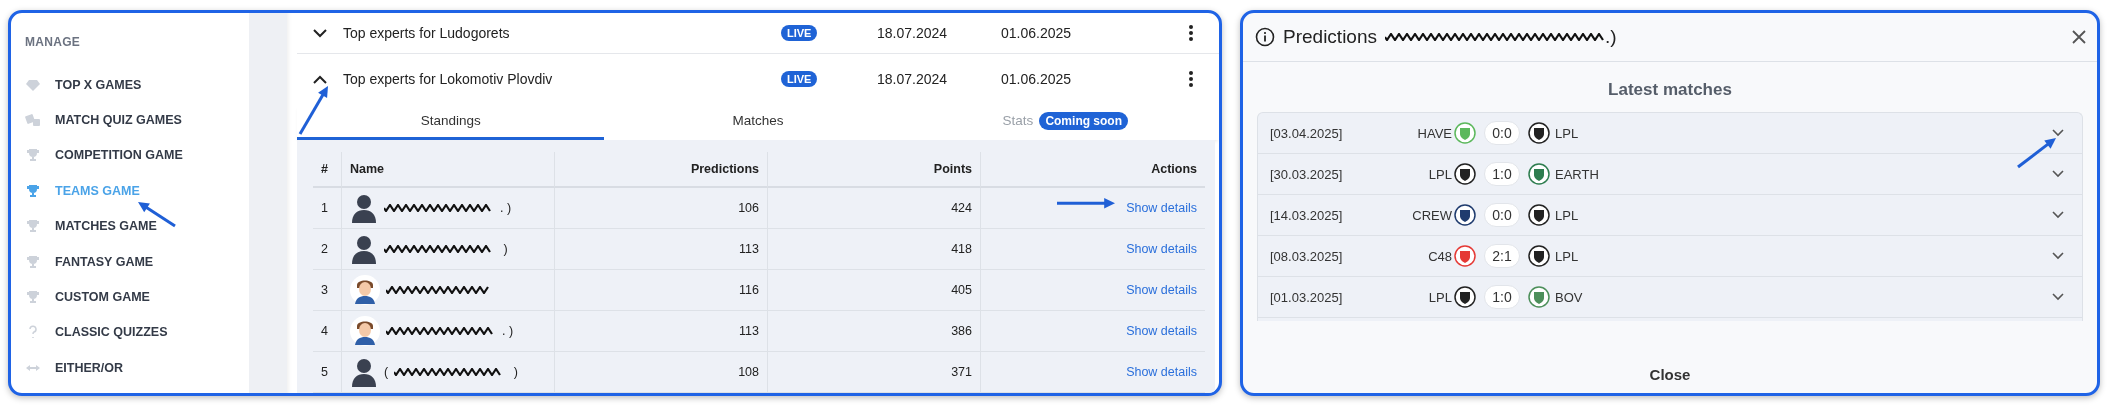 This screenshot has height=406, width=2114. I want to click on match-date: [01.03.2025], so click(1307, 297).